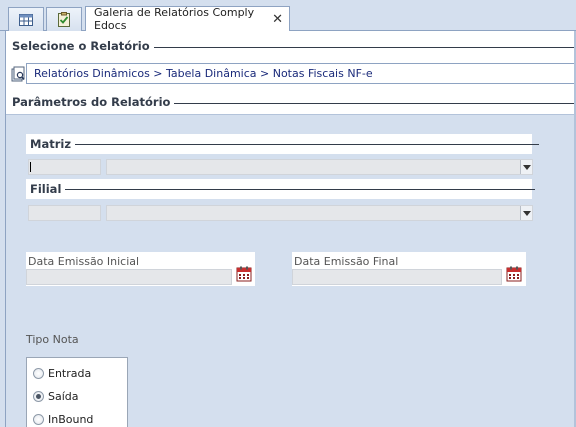  Describe the element at coordinates (52, 339) in the screenshot. I see `tipo-nota-label: Tipo Nota` at that location.